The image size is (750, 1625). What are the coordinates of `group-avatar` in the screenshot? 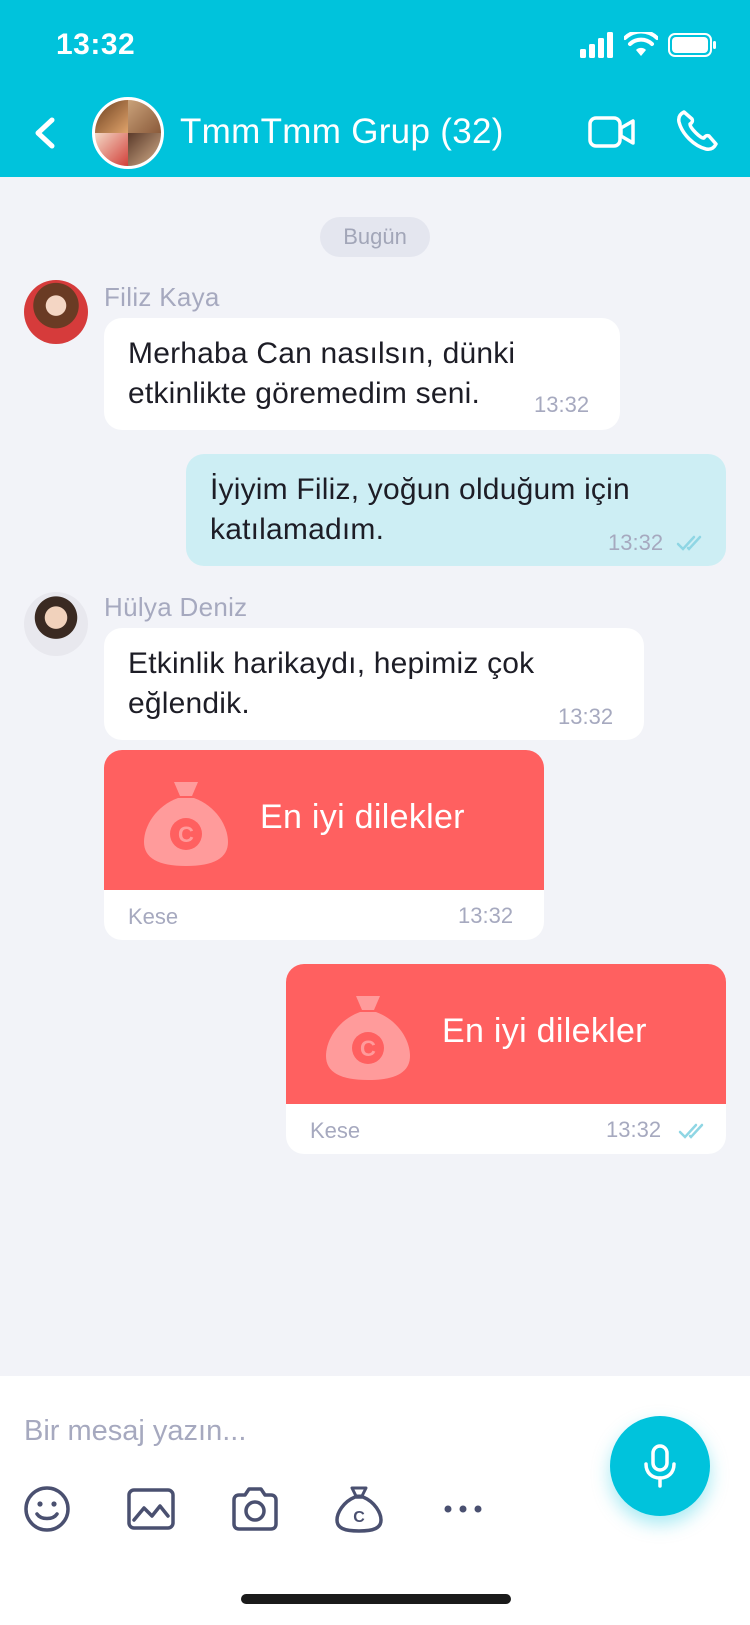 It's located at (128, 133).